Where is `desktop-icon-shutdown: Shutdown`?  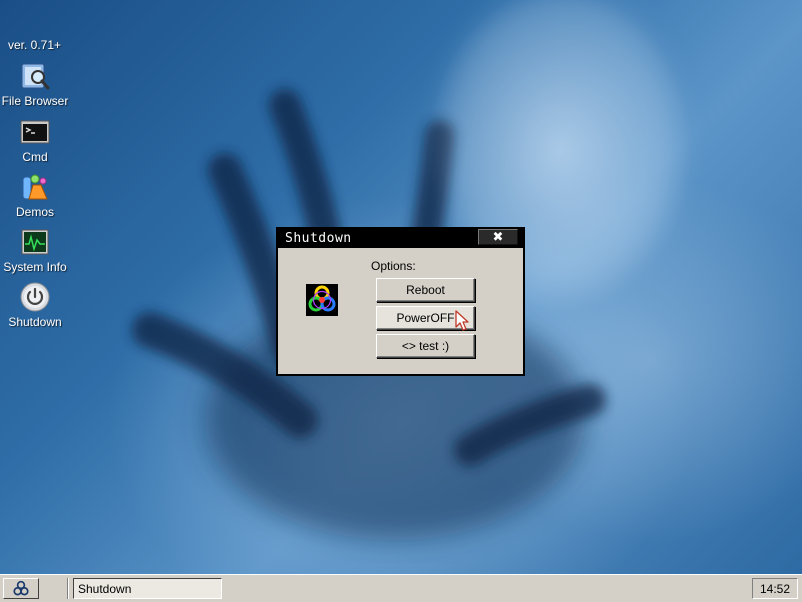 desktop-icon-shutdown: Shutdown is located at coordinates (35, 305).